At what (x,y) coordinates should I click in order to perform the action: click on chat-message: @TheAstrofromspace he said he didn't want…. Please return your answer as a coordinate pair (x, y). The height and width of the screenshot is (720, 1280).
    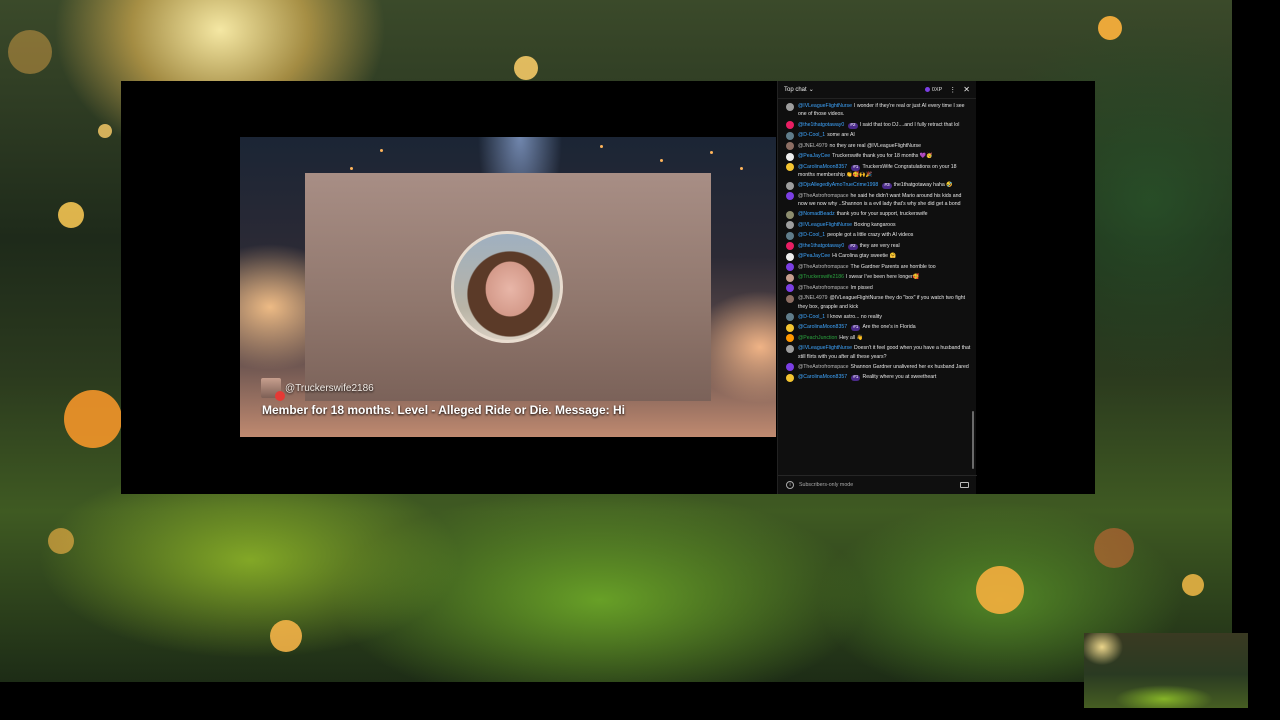
    Looking at the image, I should click on (877, 200).